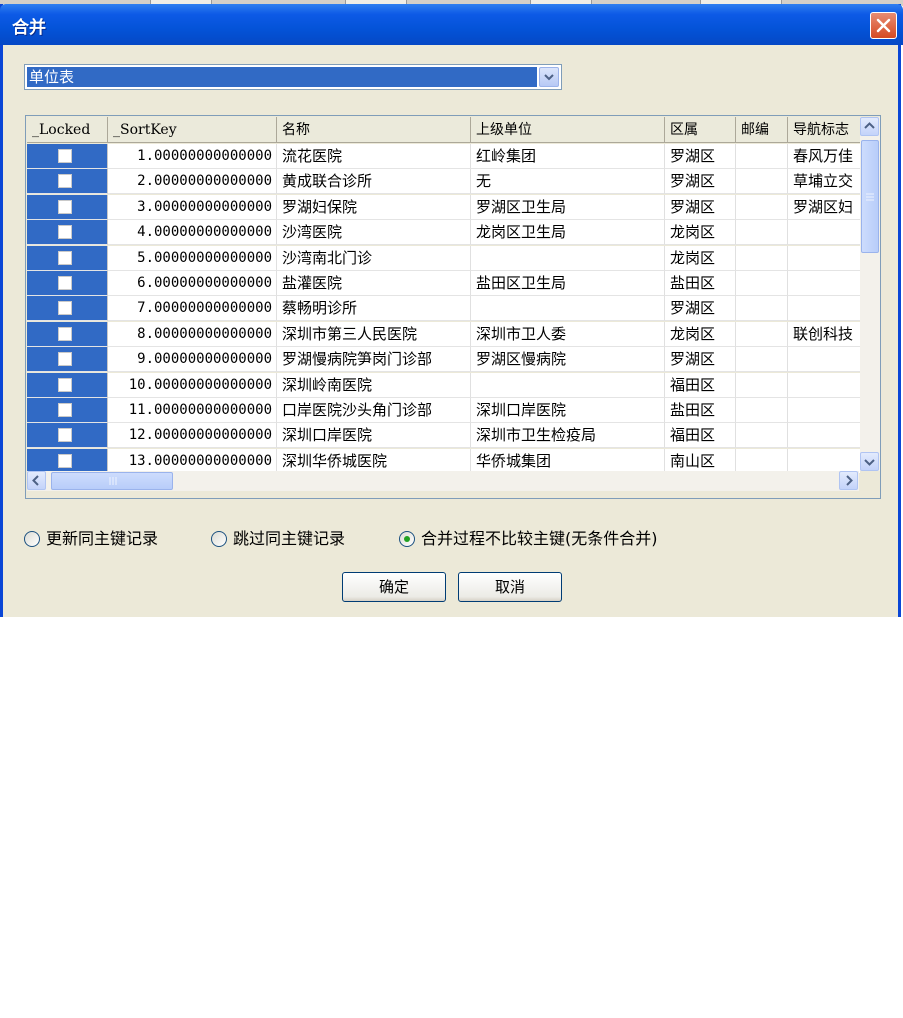 Image resolution: width=903 pixels, height=1018 pixels. I want to click on horizontal-scroll-thumb, so click(112, 481).